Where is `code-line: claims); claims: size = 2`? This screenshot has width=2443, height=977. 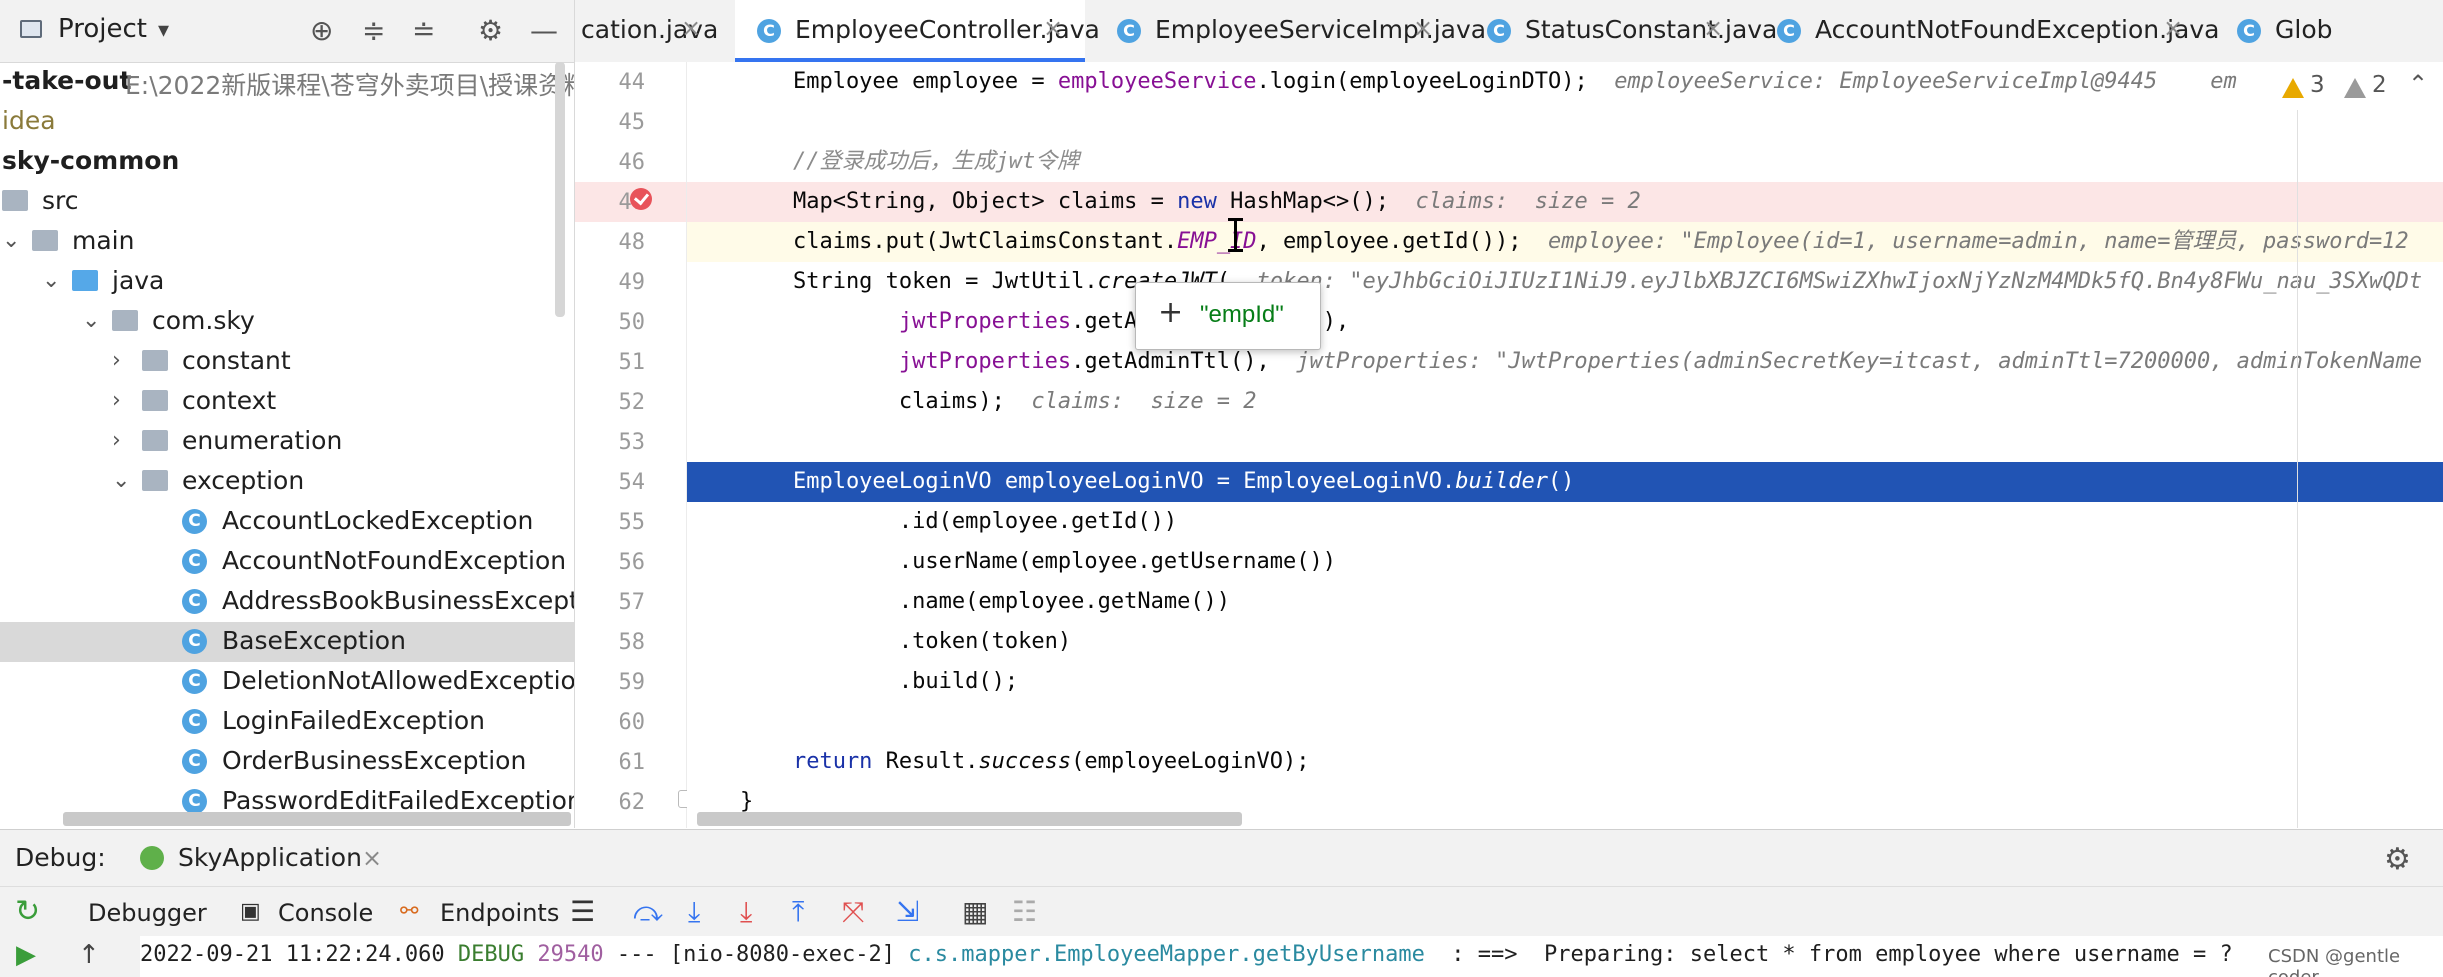
code-line: claims); claims: size = 2 is located at coordinates (1565, 402).